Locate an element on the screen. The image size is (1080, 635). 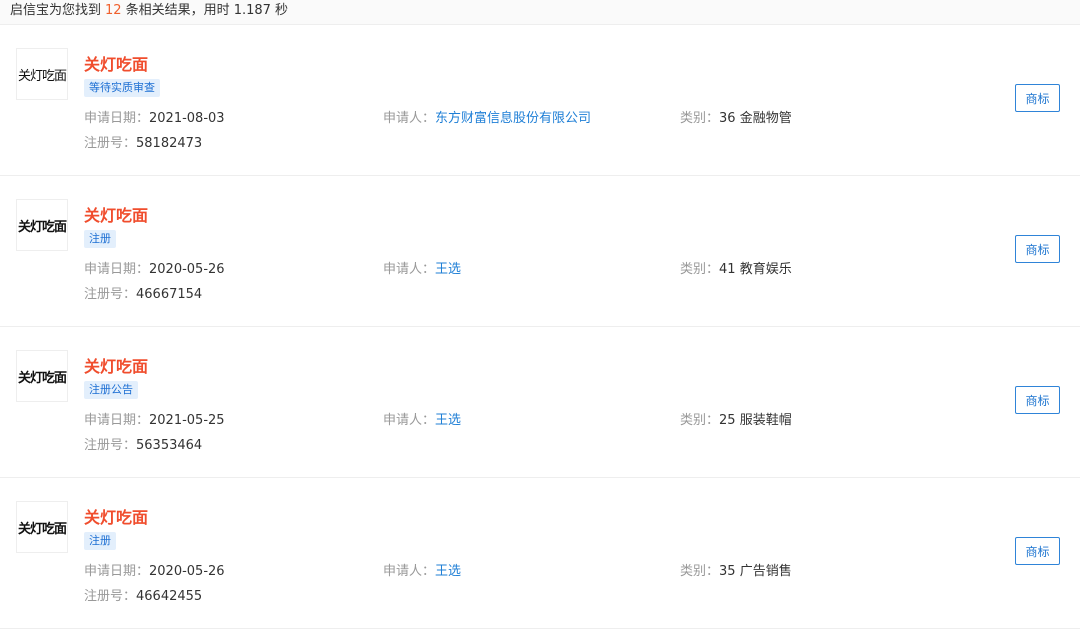
category: 类别：25 服装鞋帽 is located at coordinates (736, 421).